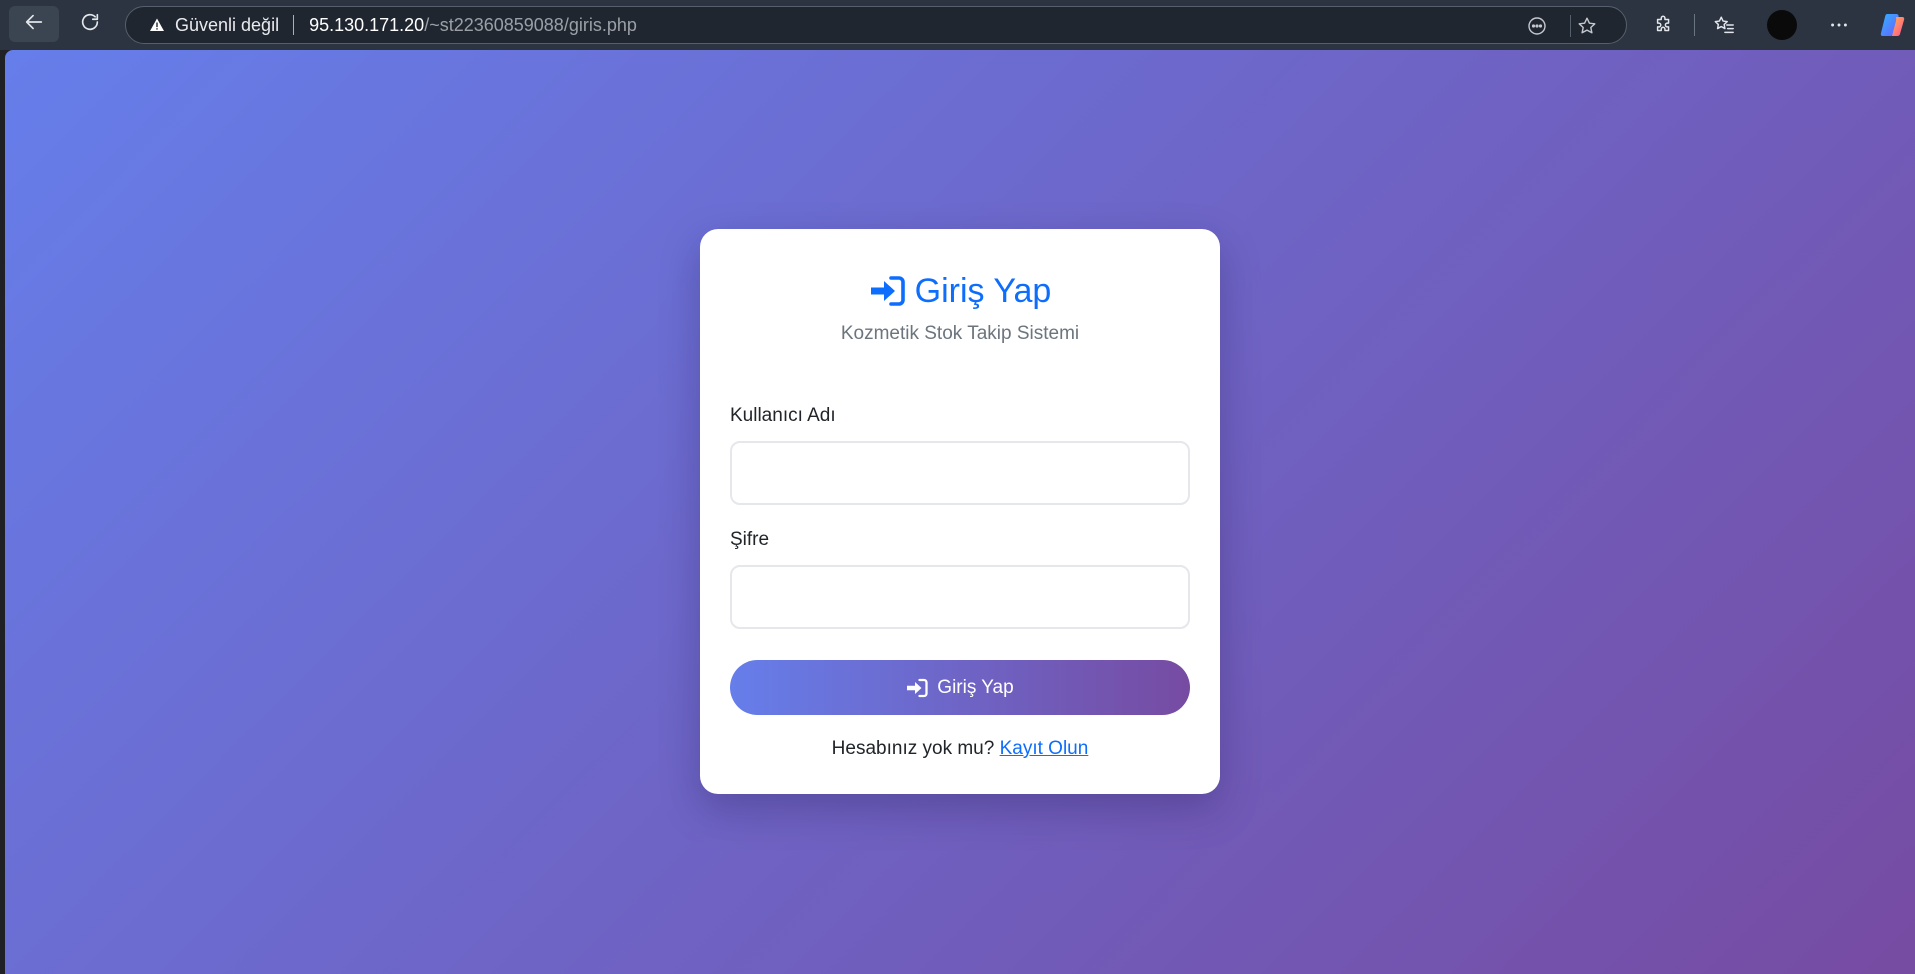 The width and height of the screenshot is (1915, 974). Describe the element at coordinates (1782, 25) in the screenshot. I see `profile-avatar` at that location.